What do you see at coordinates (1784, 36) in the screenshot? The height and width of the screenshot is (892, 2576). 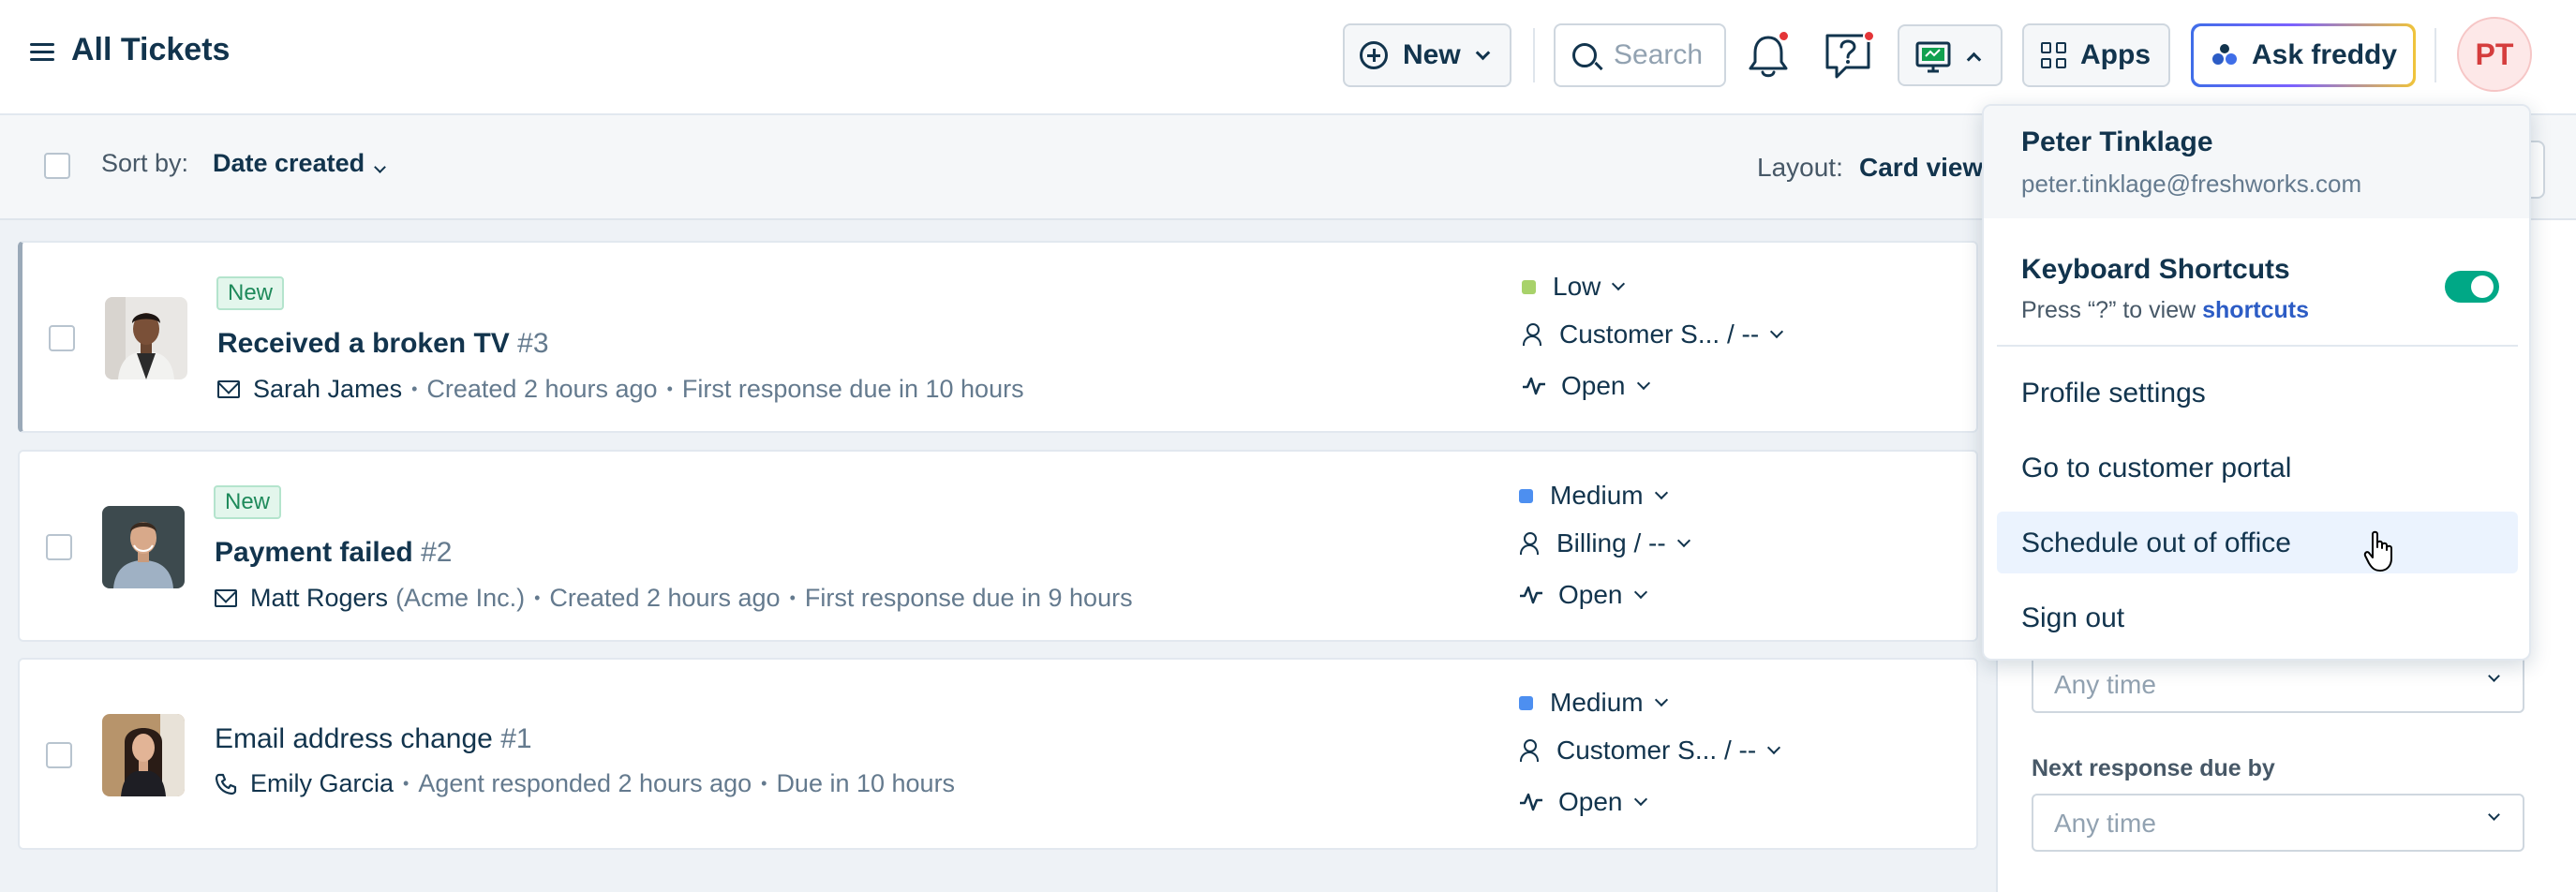 I see `notification-dot` at bounding box center [1784, 36].